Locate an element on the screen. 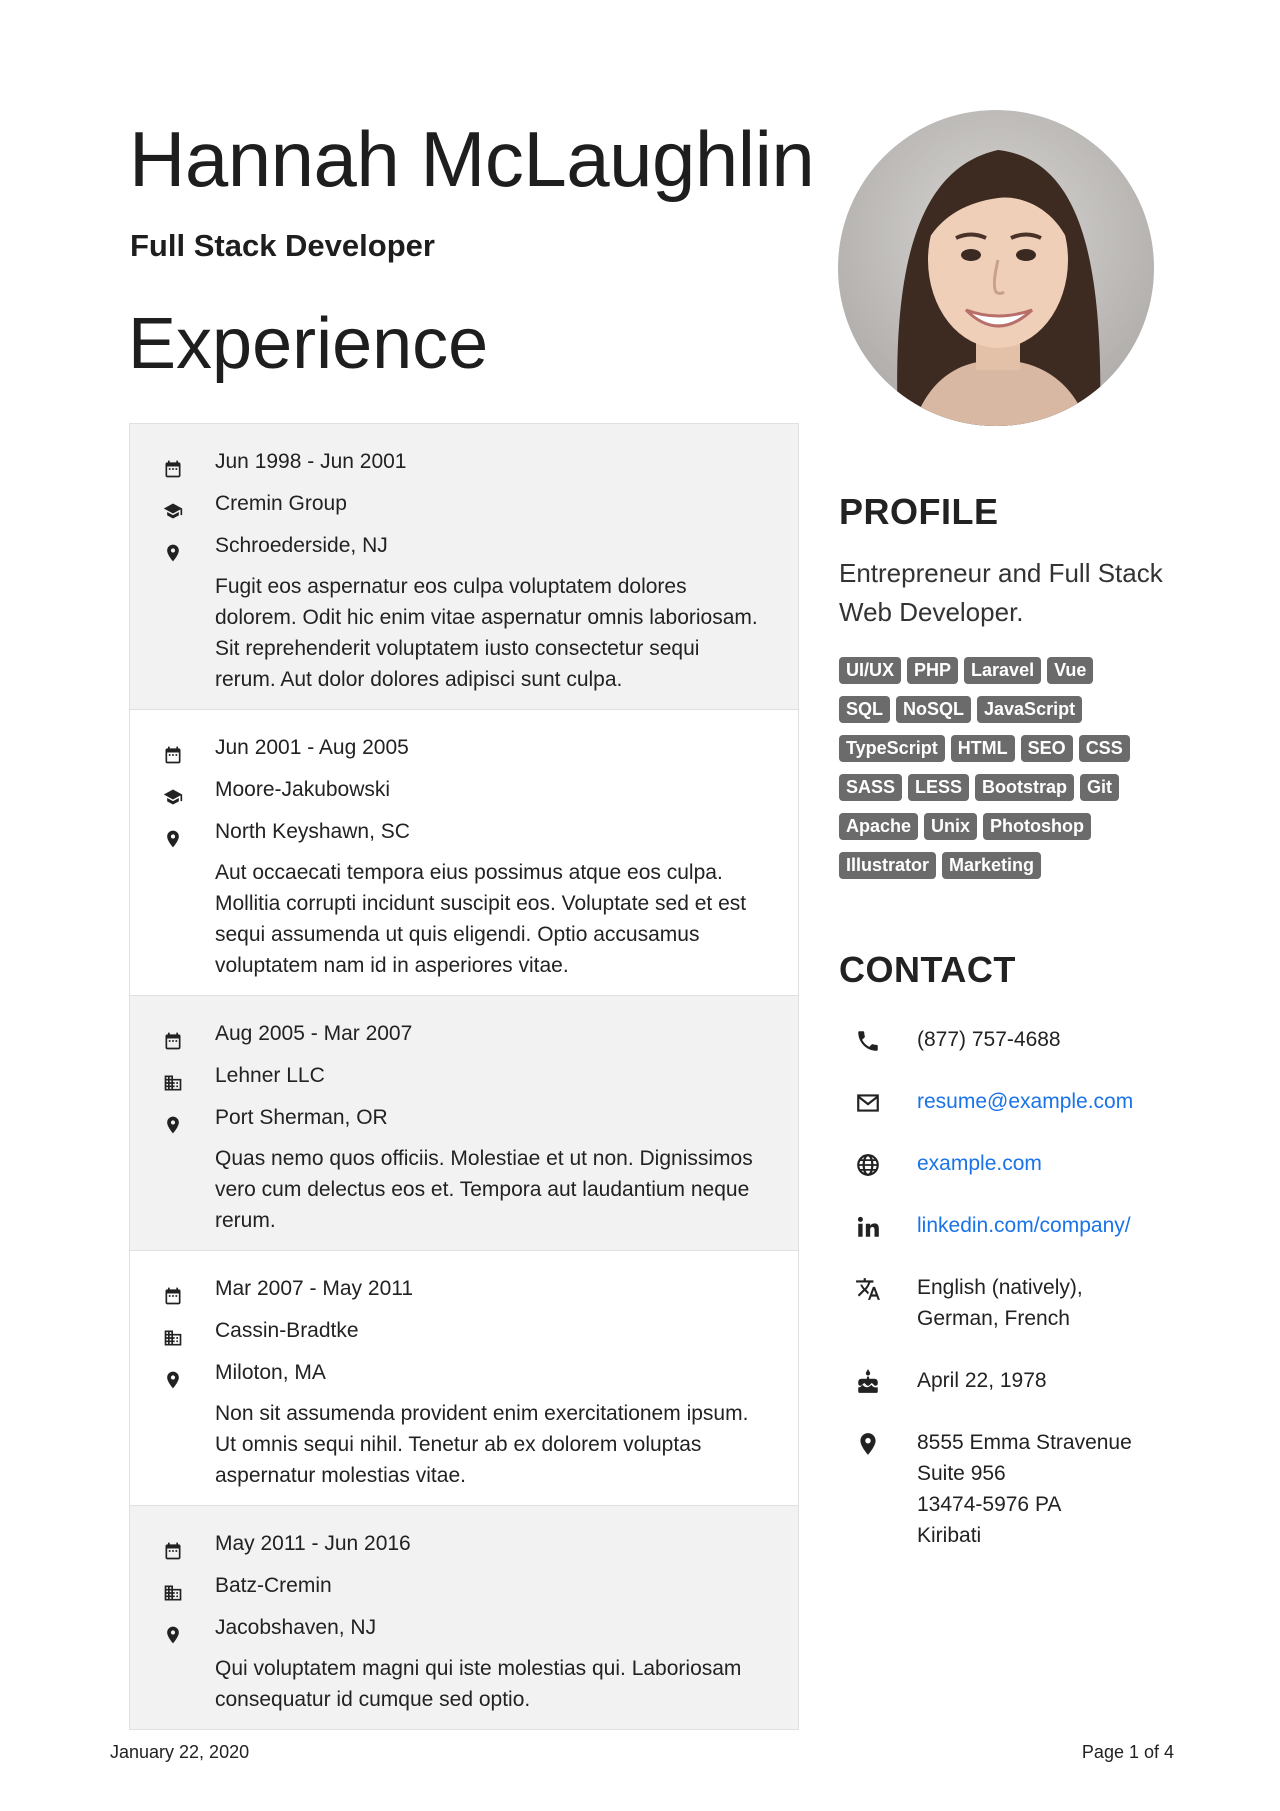 This screenshot has height=1811, width=1280. profile-photo is located at coordinates (996, 268).